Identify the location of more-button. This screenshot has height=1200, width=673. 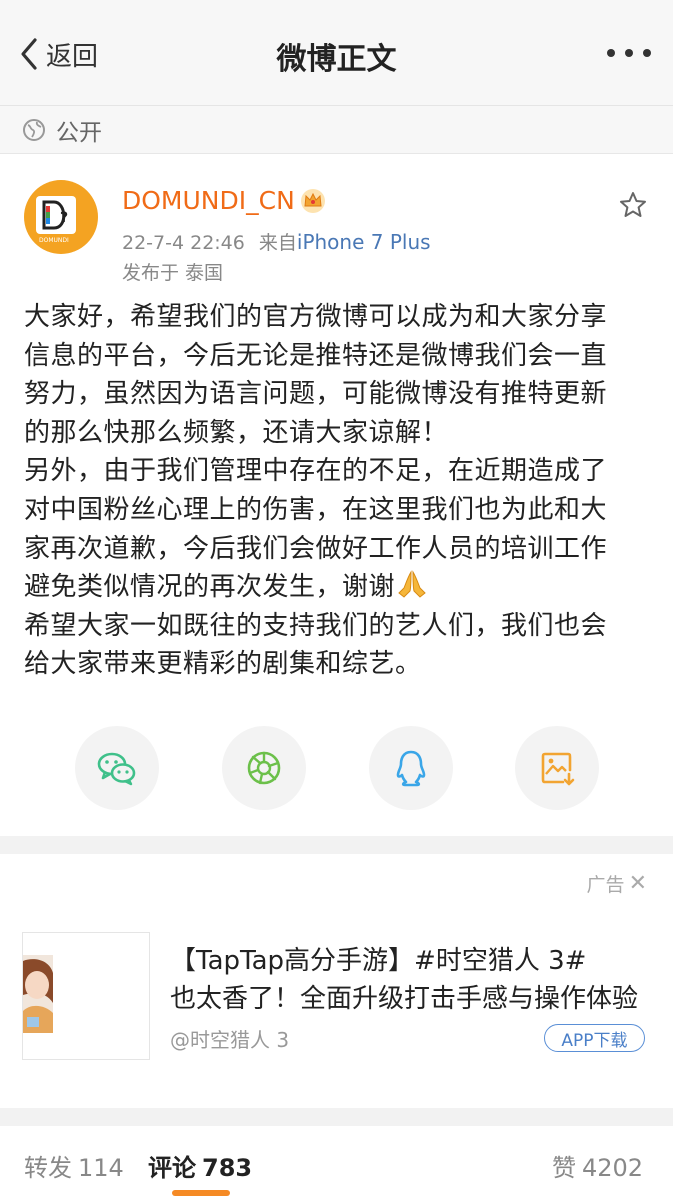
(629, 53).